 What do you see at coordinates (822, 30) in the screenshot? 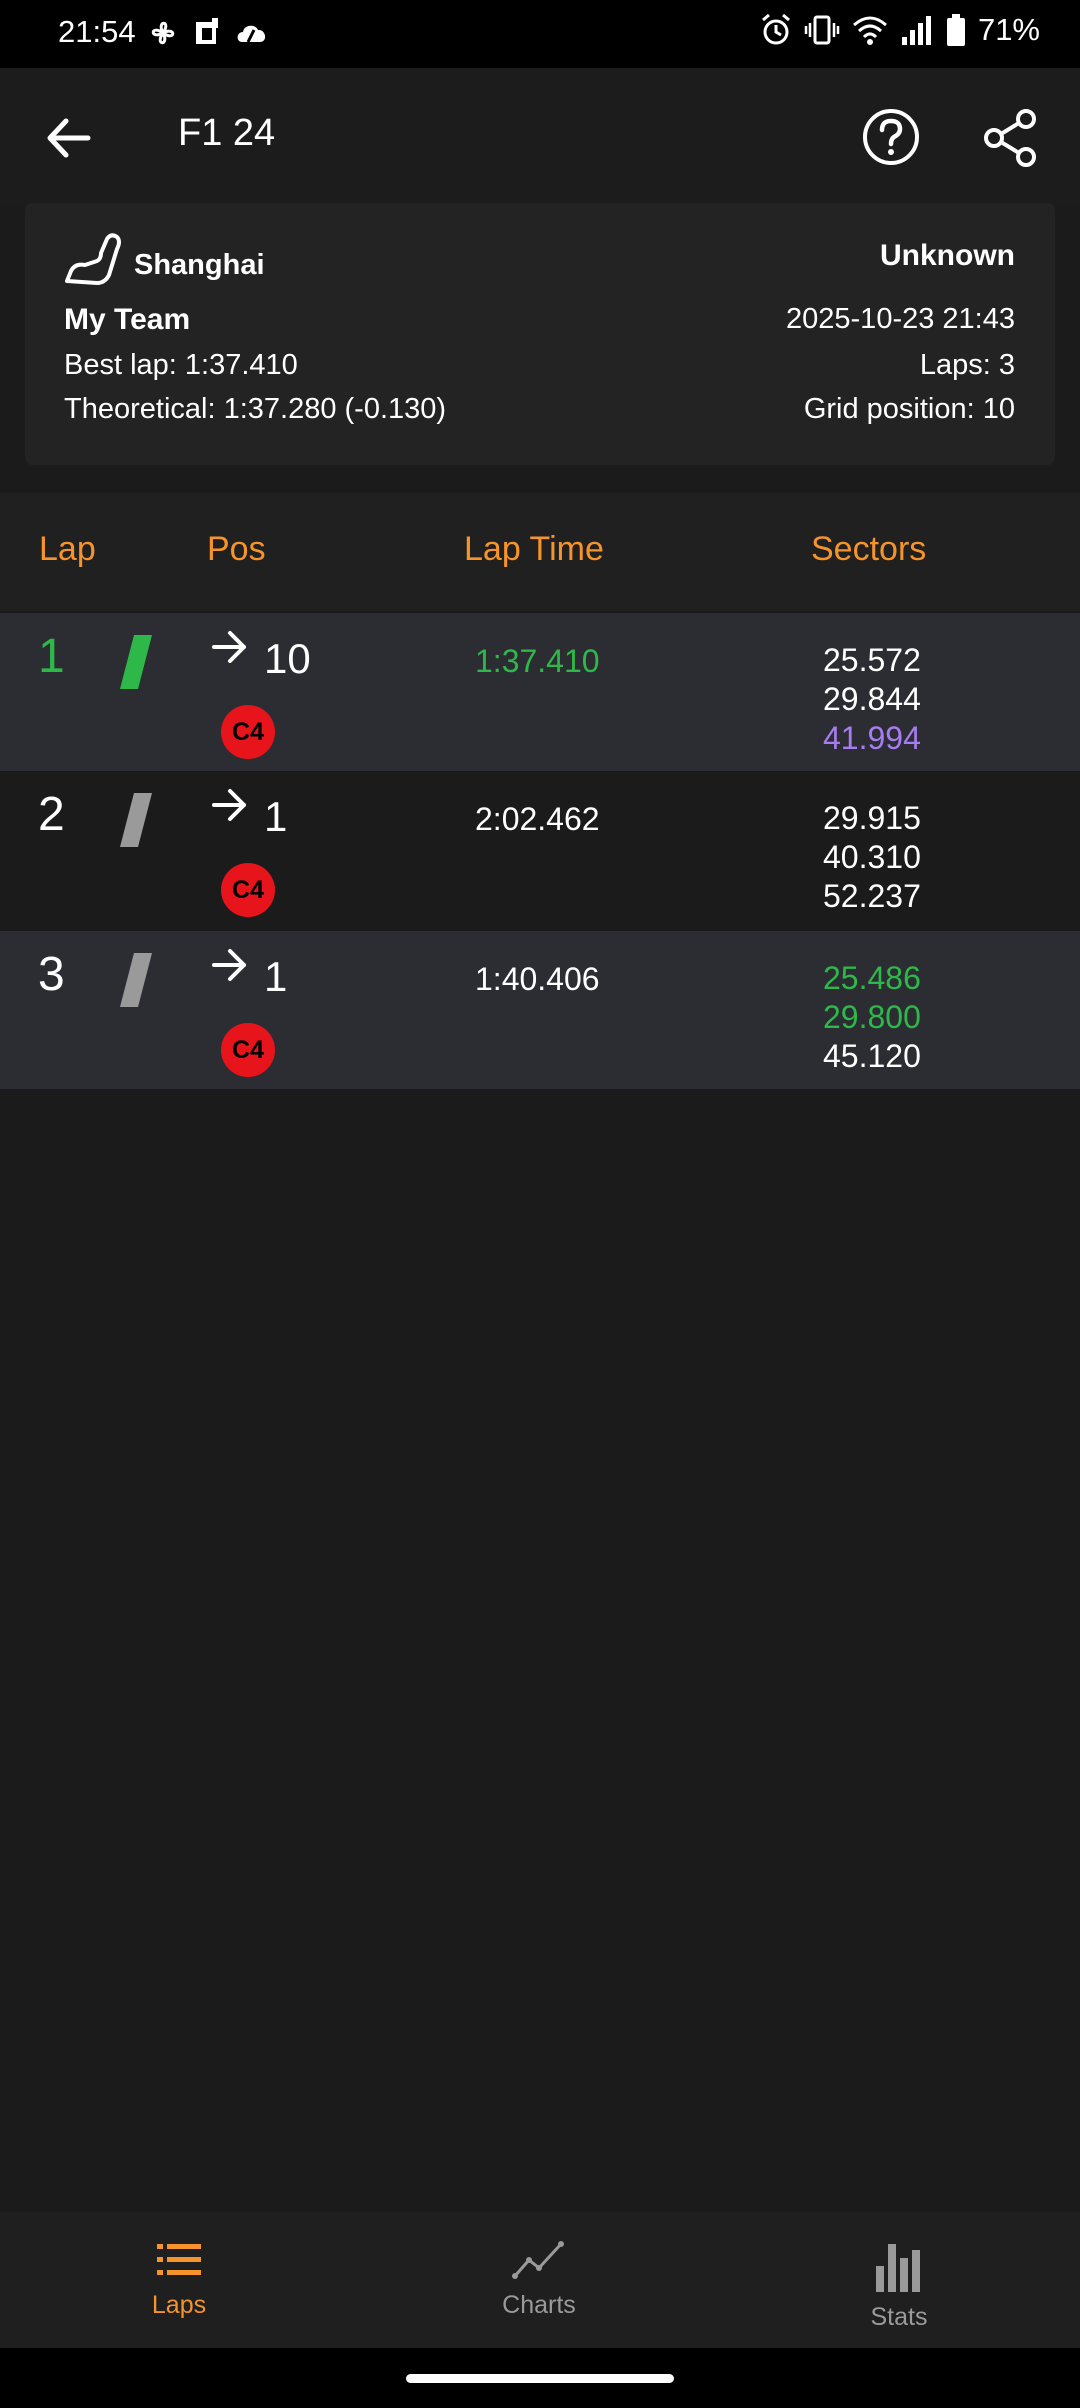
I see `vibrate-icon` at bounding box center [822, 30].